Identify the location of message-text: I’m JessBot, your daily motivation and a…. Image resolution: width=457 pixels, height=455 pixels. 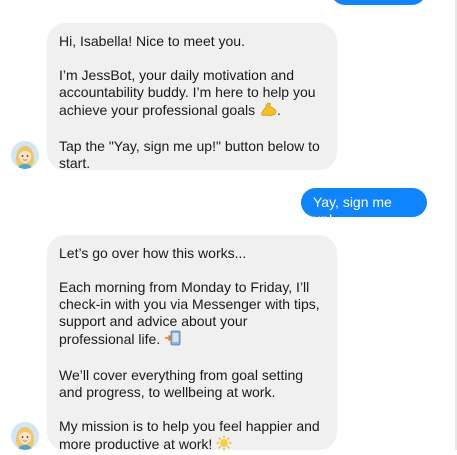
(192, 94).